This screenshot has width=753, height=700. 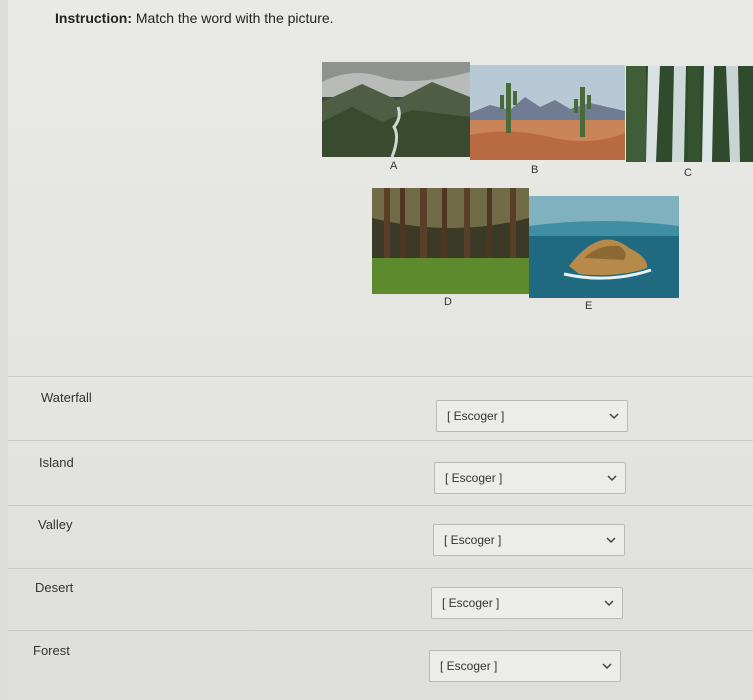 What do you see at coordinates (547, 112) in the screenshot?
I see `image-desert` at bounding box center [547, 112].